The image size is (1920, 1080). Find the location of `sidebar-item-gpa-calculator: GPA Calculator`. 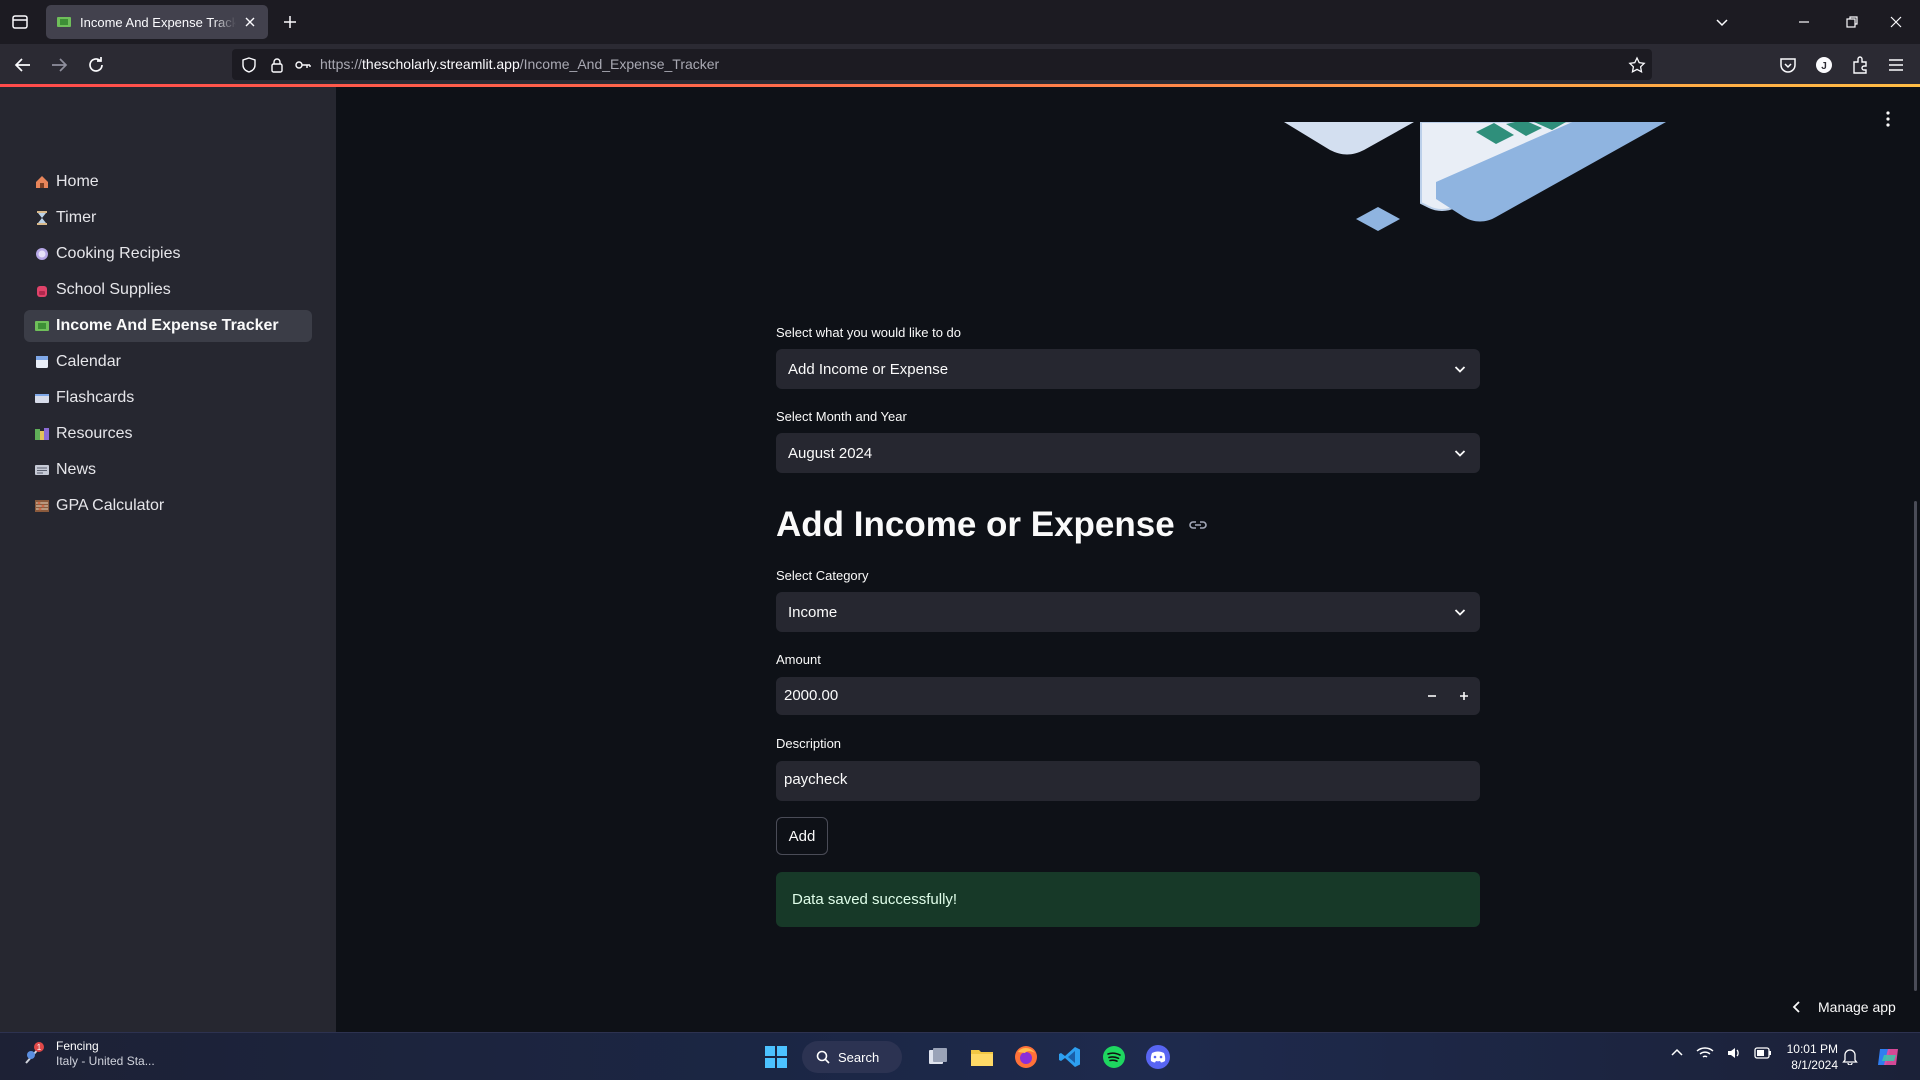

sidebar-item-gpa-calculator: GPA Calculator is located at coordinates (168, 506).